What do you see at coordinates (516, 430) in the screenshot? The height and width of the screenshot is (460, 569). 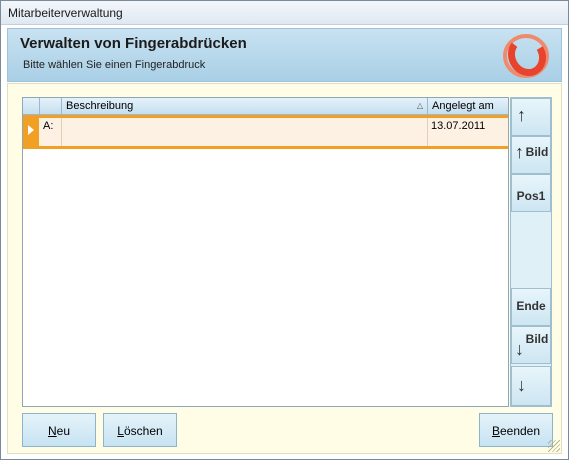 I see `exit-button: Beenden` at bounding box center [516, 430].